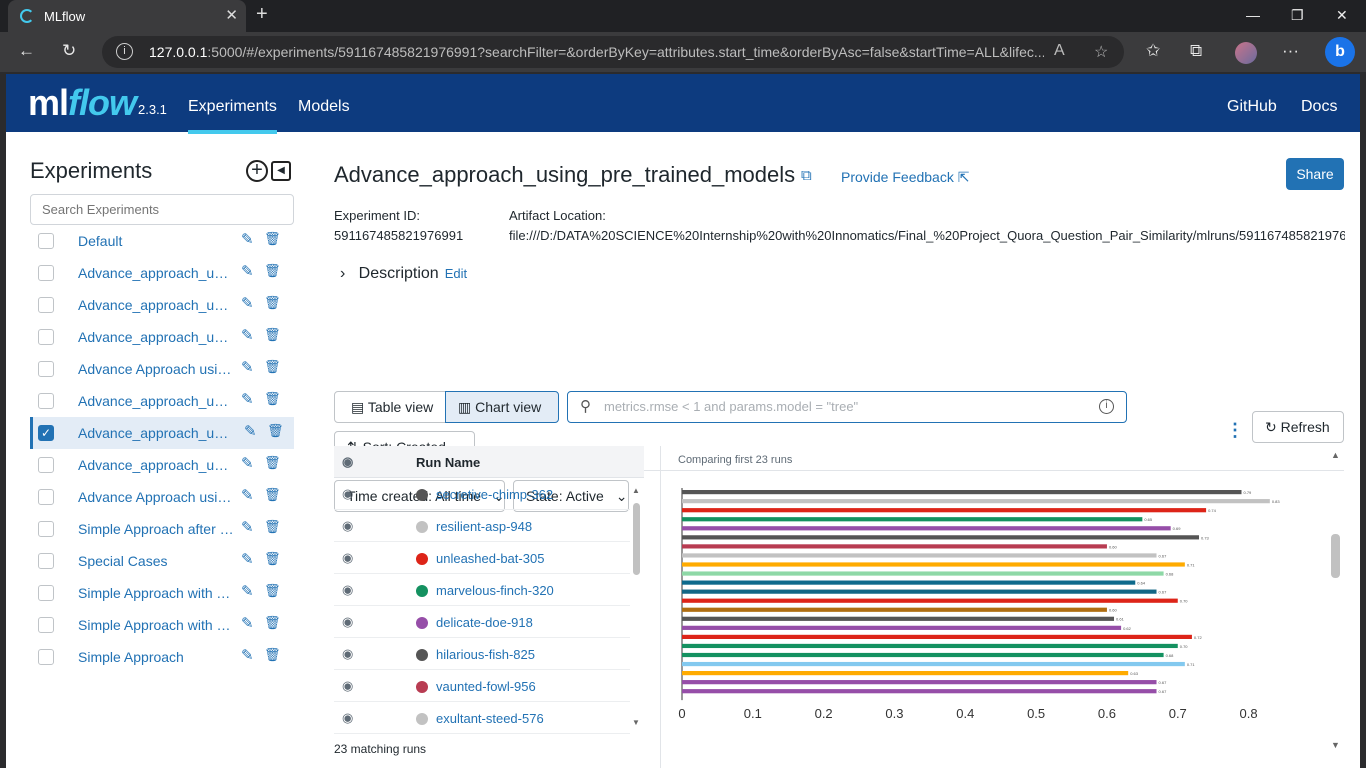 This screenshot has width=1366, height=768. What do you see at coordinates (69, 51) in the screenshot?
I see `reload-icon: ↻` at bounding box center [69, 51].